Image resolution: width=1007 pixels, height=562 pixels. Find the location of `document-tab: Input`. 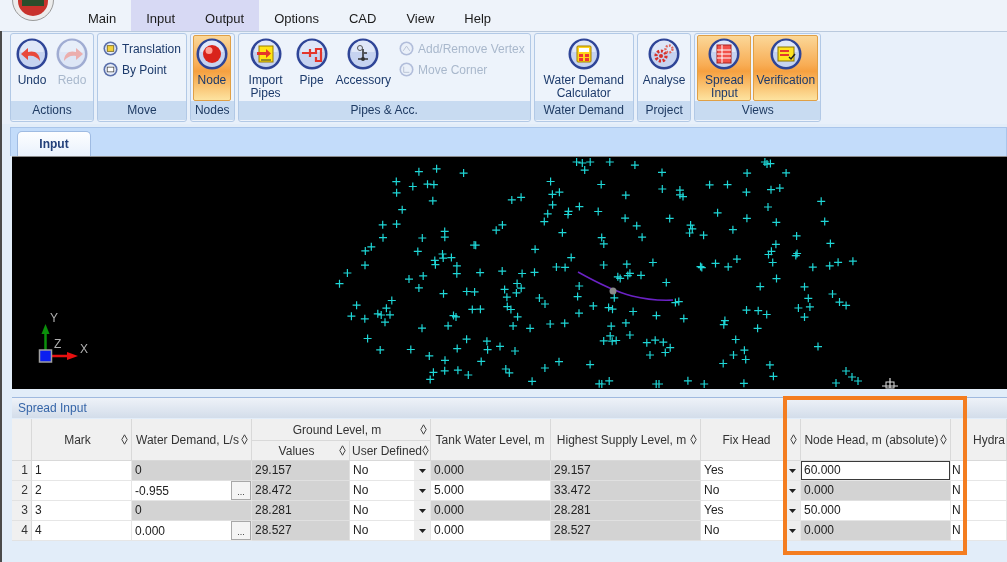

document-tab: Input is located at coordinates (54, 143).